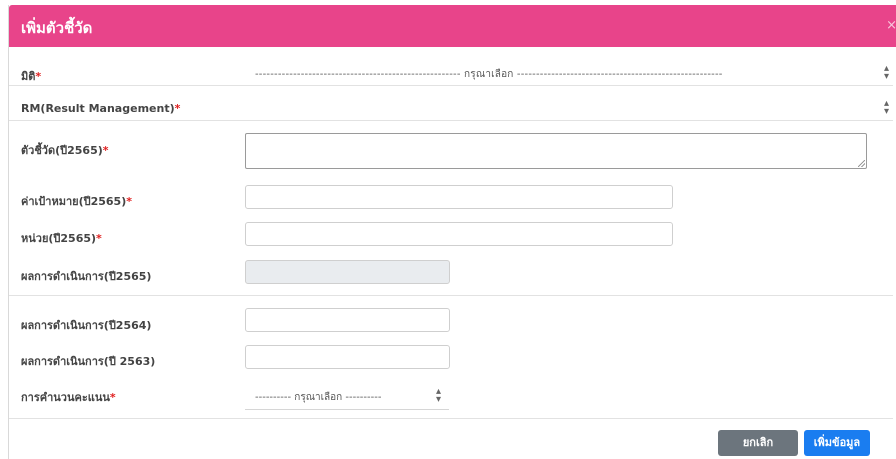  What do you see at coordinates (758, 443) in the screenshot?
I see `cancel-button: ยกเลิก` at bounding box center [758, 443].